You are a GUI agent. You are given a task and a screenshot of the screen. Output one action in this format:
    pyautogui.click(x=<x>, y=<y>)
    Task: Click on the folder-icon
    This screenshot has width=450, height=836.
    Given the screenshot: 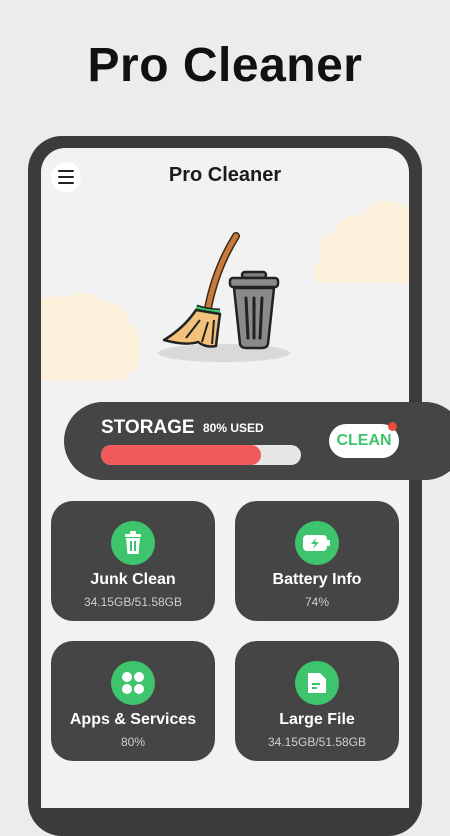 What is the action you would take?
    pyautogui.click(x=317, y=683)
    